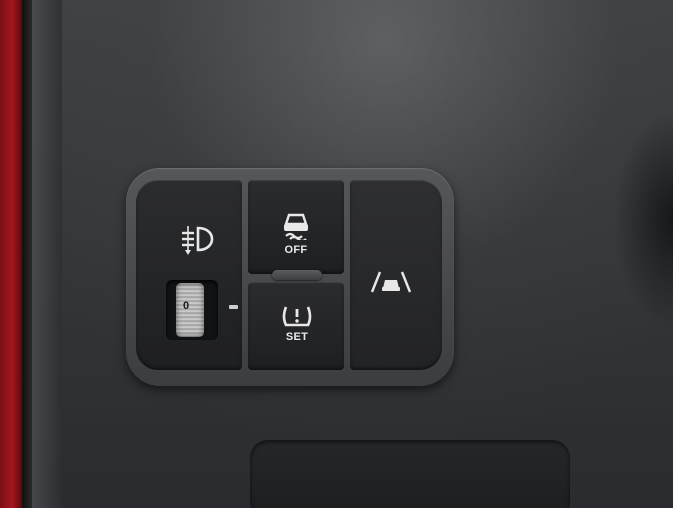  What do you see at coordinates (296, 226) in the screenshot?
I see `traction-control-off-icon` at bounding box center [296, 226].